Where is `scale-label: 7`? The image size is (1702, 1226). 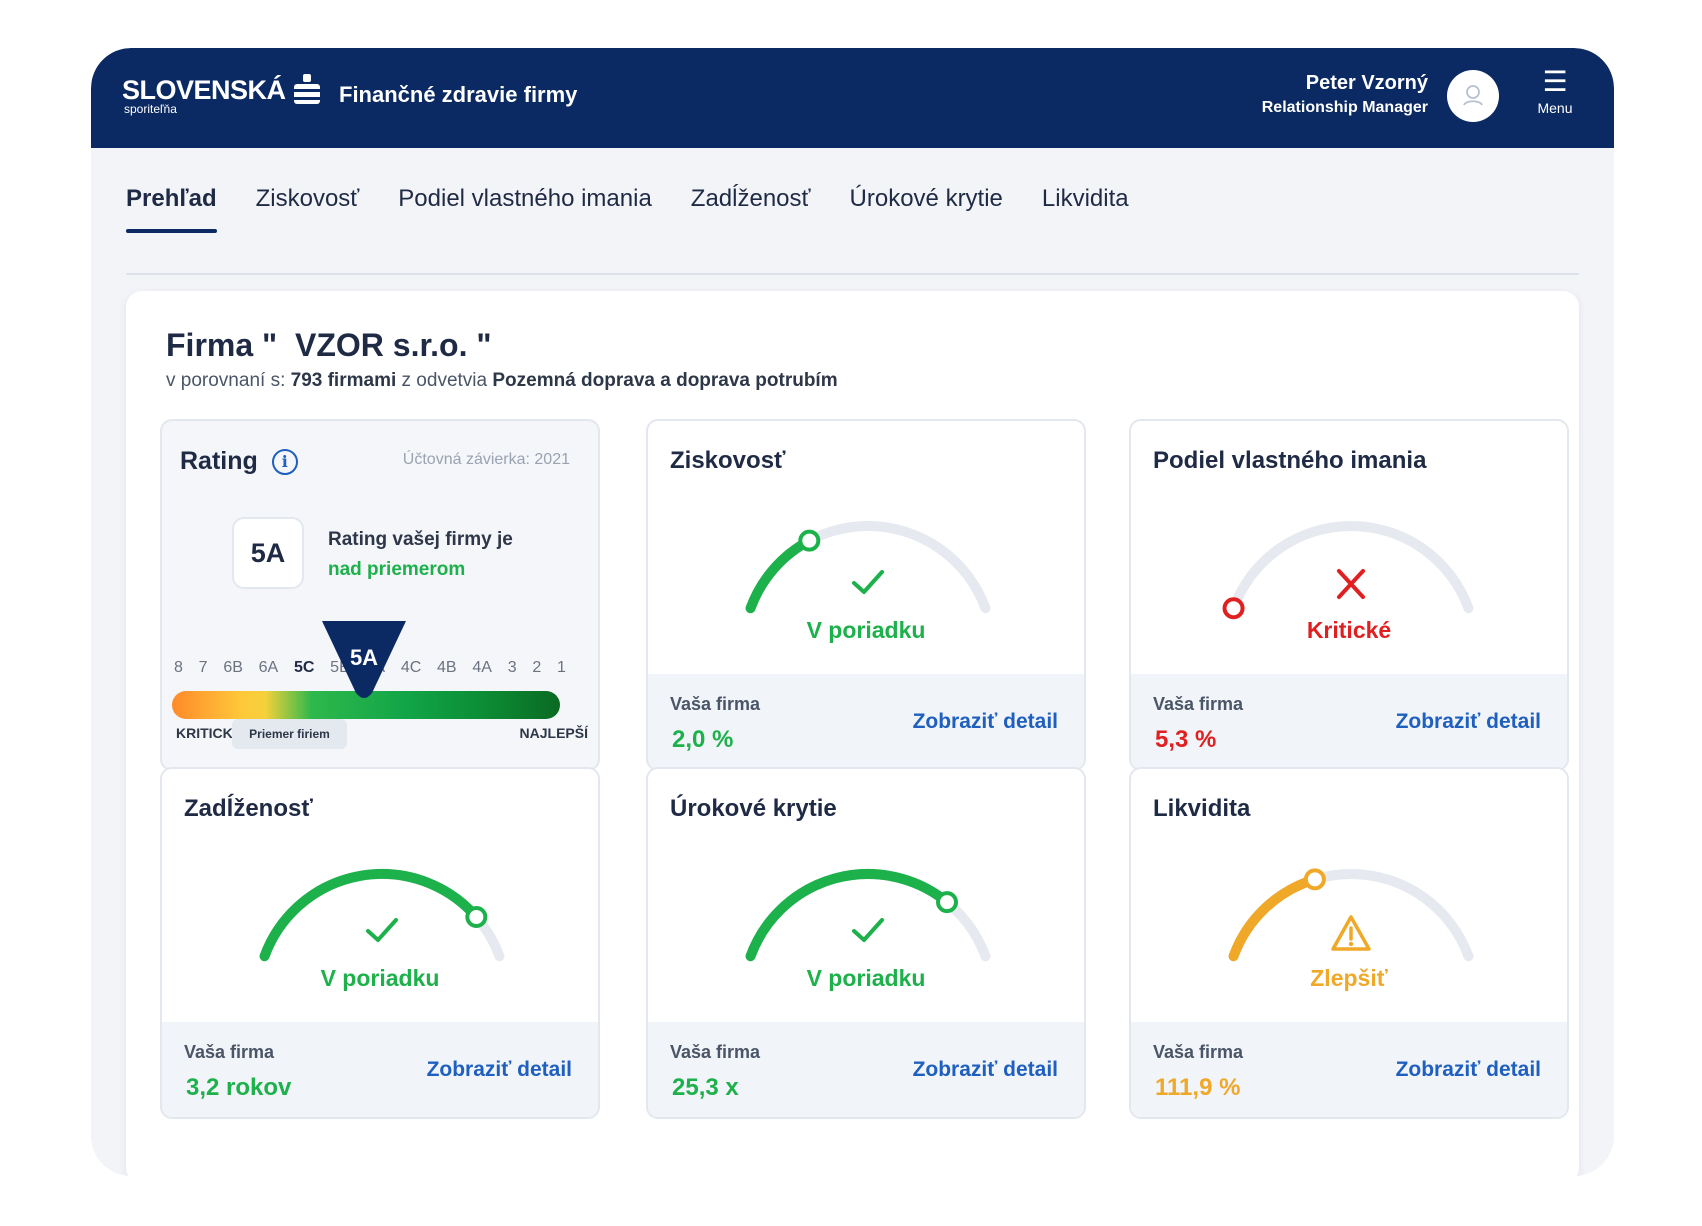 scale-label: 7 is located at coordinates (203, 667).